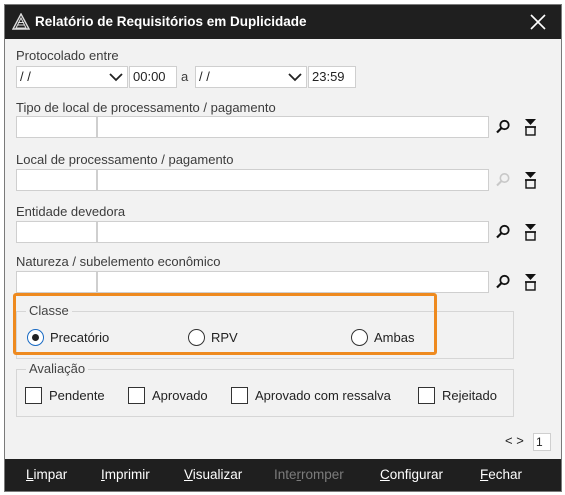 Image resolution: width=565 pixels, height=495 pixels. Describe the element at coordinates (323, 395) in the screenshot. I see `checkbox-label: Aprovado com ressalva` at that location.